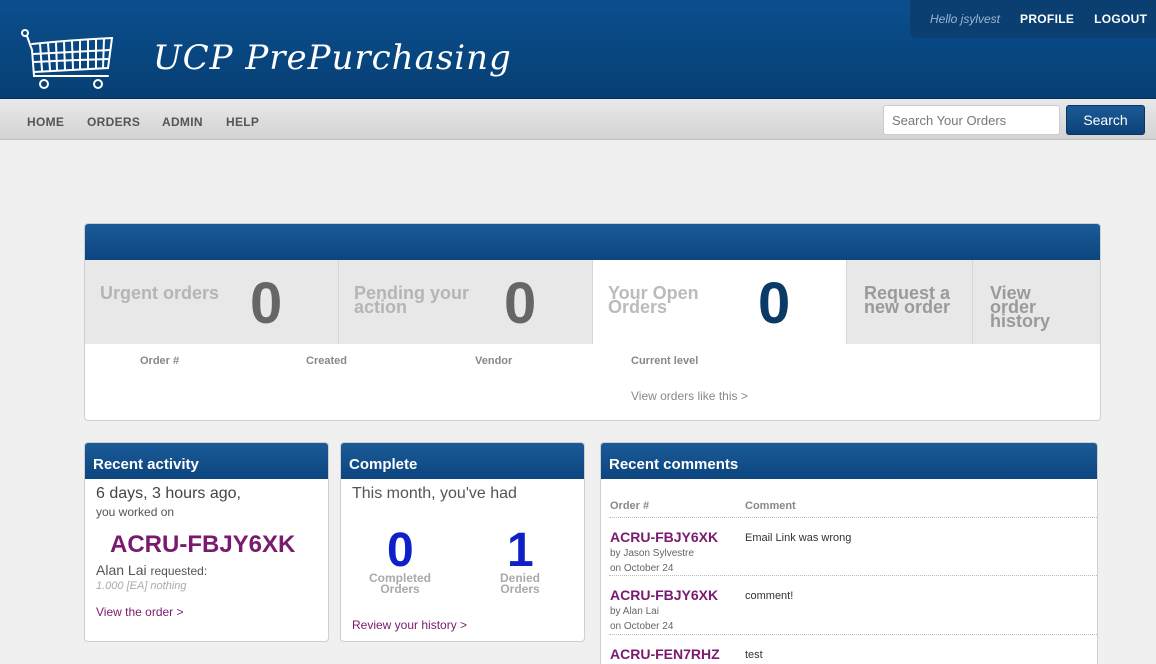  What do you see at coordinates (202, 545) in the screenshot?
I see `activity-order-link: ACRU-FBJY6XK` at bounding box center [202, 545].